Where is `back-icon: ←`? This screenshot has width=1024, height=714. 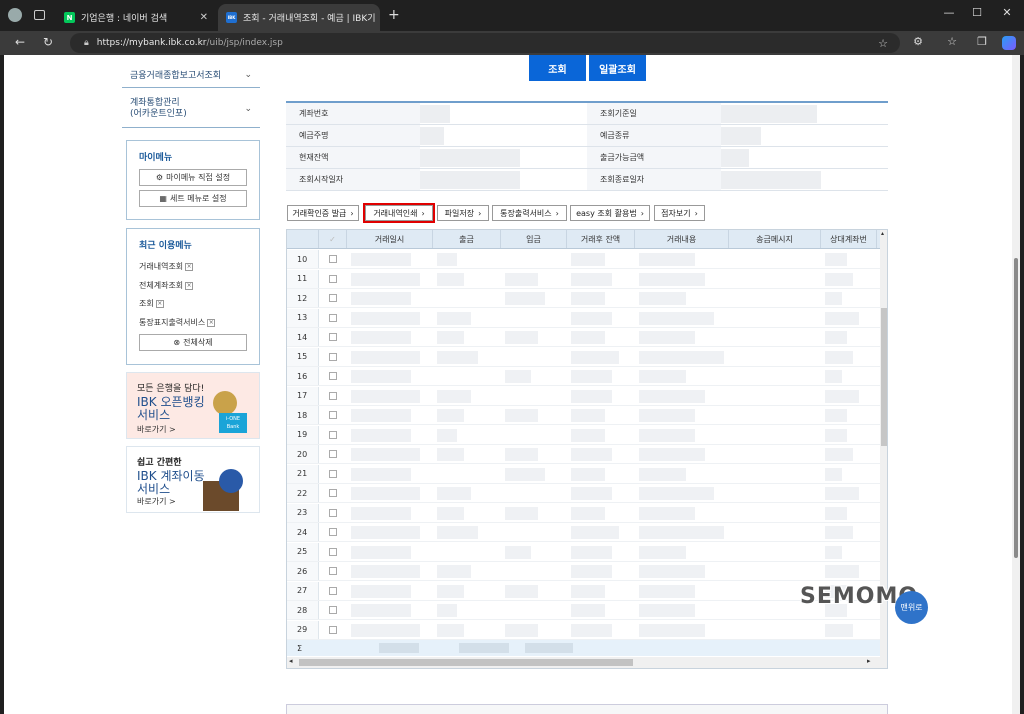
back-icon: ← is located at coordinates (20, 42).